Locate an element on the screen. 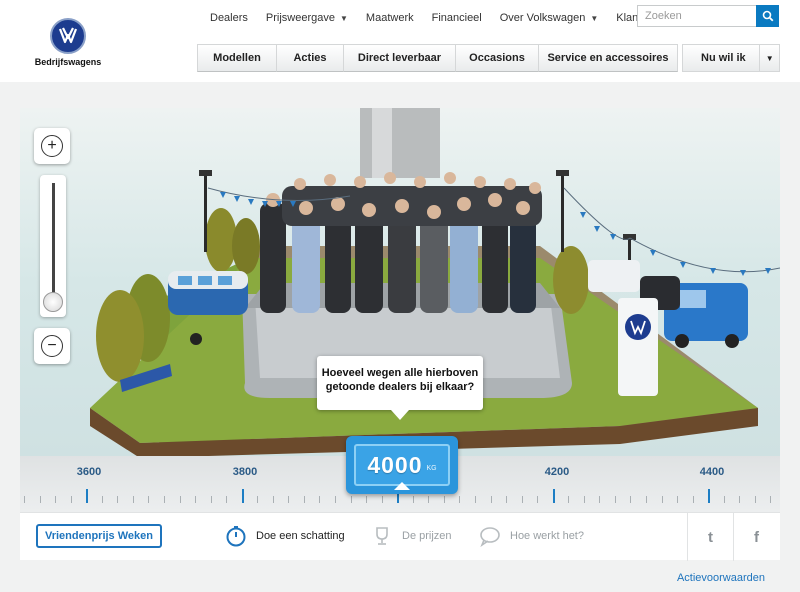 The height and width of the screenshot is (592, 800). tab-de-prijzen: De prijzen is located at coordinates (411, 536).